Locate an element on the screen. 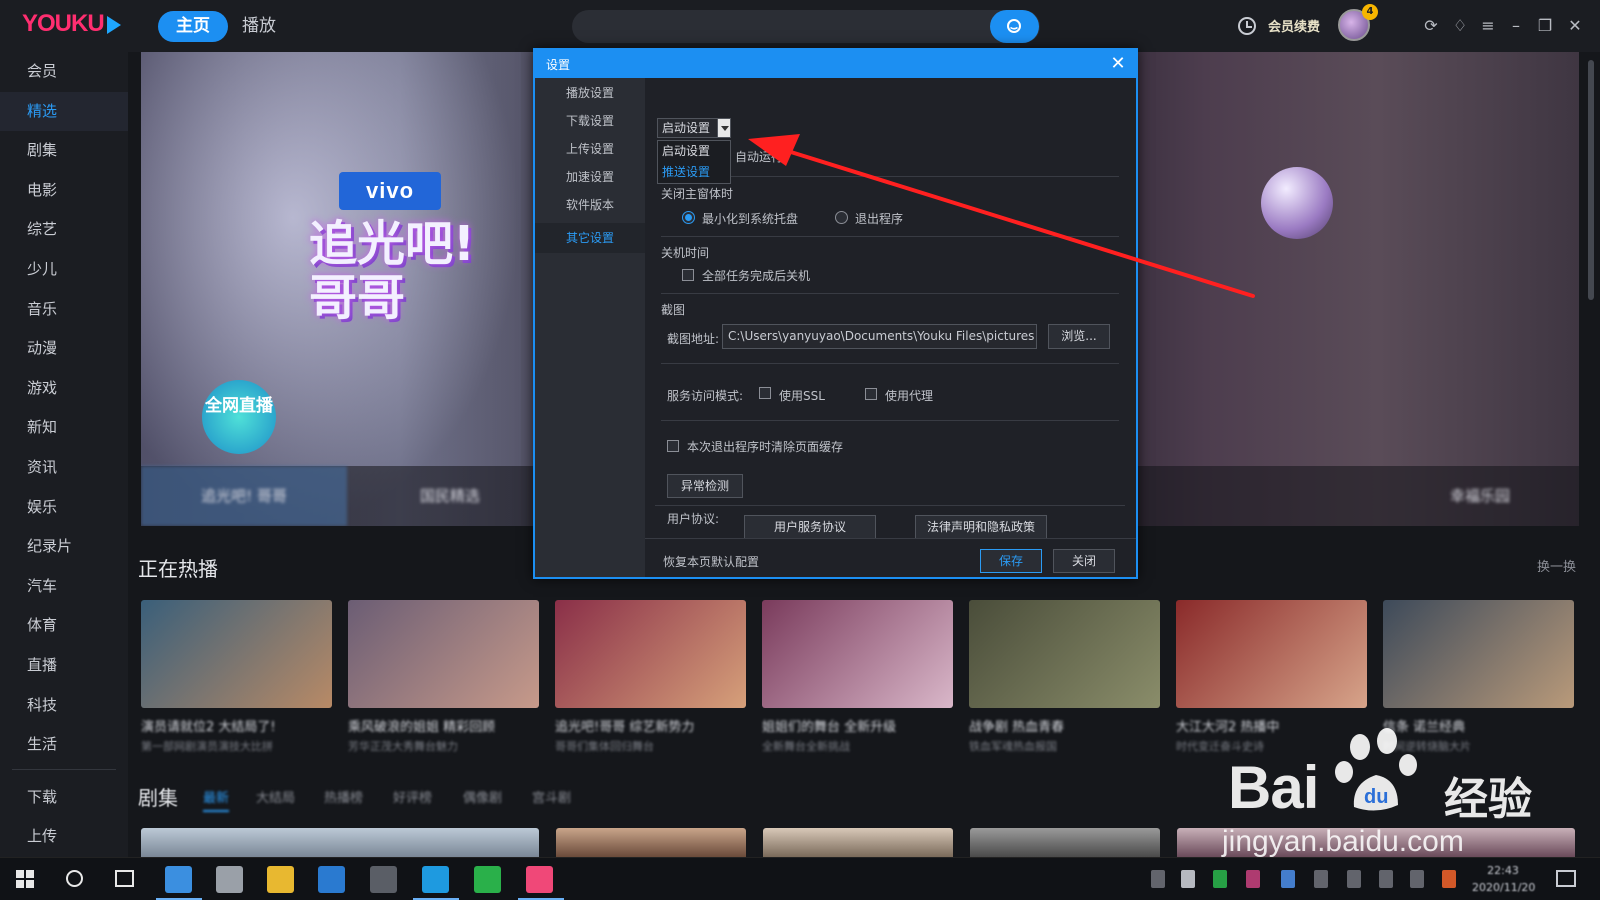 The width and height of the screenshot is (1600, 900). dialog-nav-item: 上传设置 is located at coordinates (590, 149).